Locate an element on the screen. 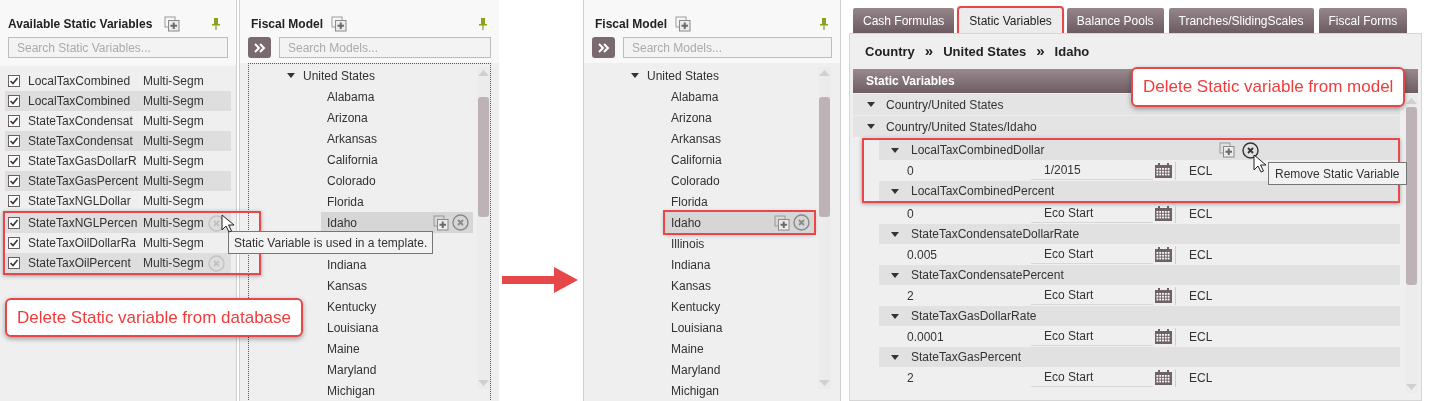  tab: Static Variables is located at coordinates (1010, 20).